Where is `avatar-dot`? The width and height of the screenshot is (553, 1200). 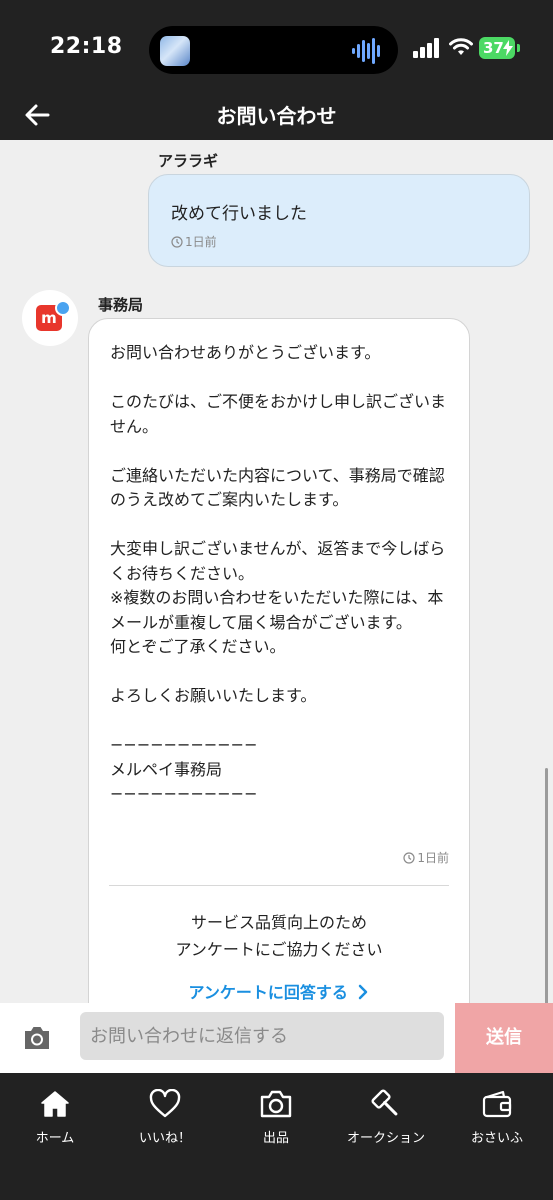
avatar-dot is located at coordinates (63, 308).